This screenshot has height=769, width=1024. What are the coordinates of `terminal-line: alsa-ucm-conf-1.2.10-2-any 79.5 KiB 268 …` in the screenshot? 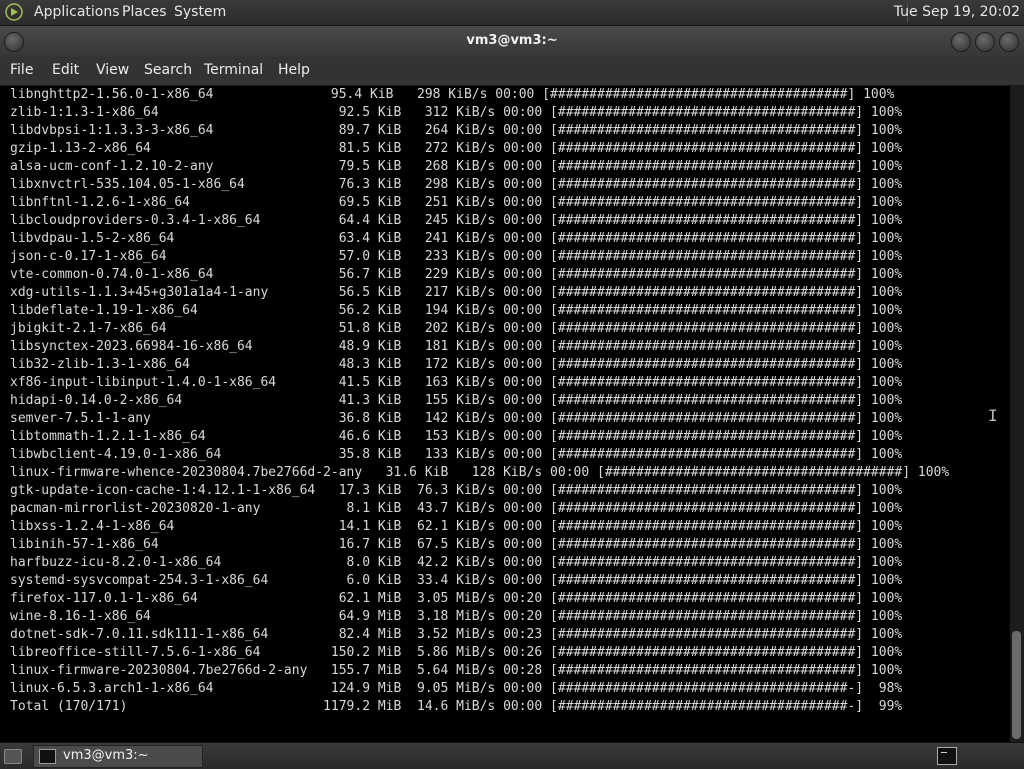 It's located at (456, 166).